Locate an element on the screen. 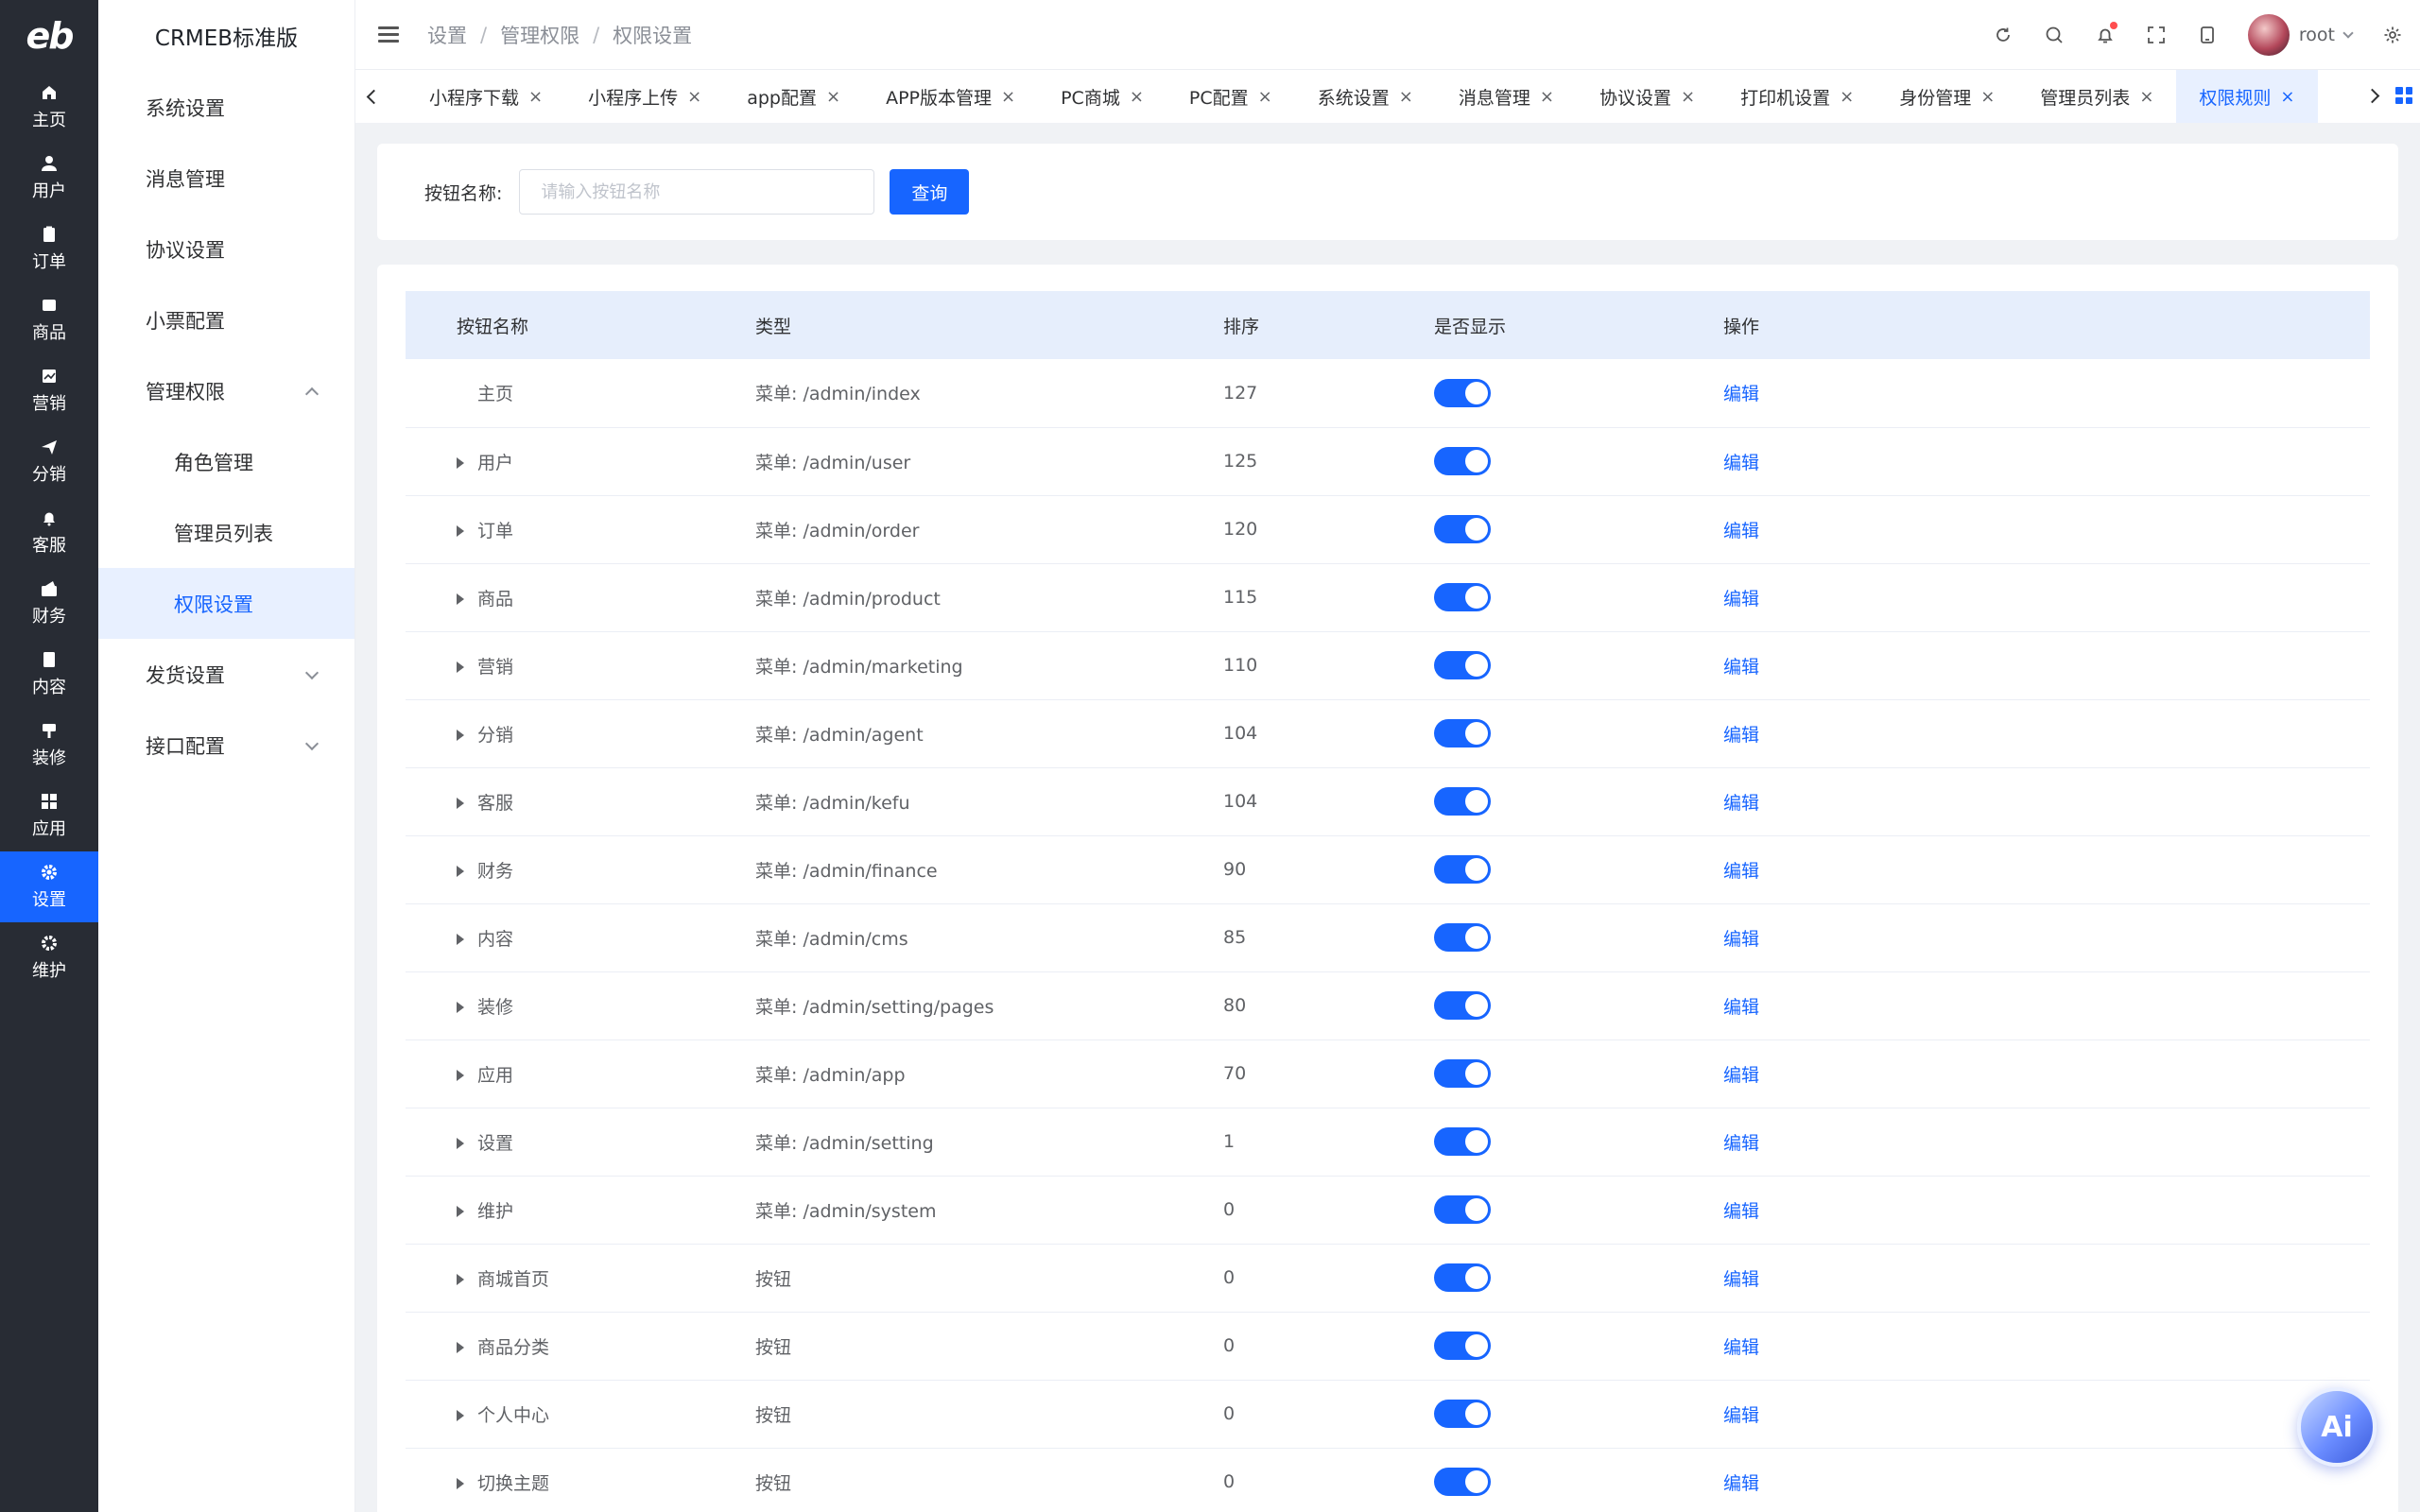 The height and width of the screenshot is (1512, 2420). rail-item-1: 用户 is located at coordinates (49, 178).